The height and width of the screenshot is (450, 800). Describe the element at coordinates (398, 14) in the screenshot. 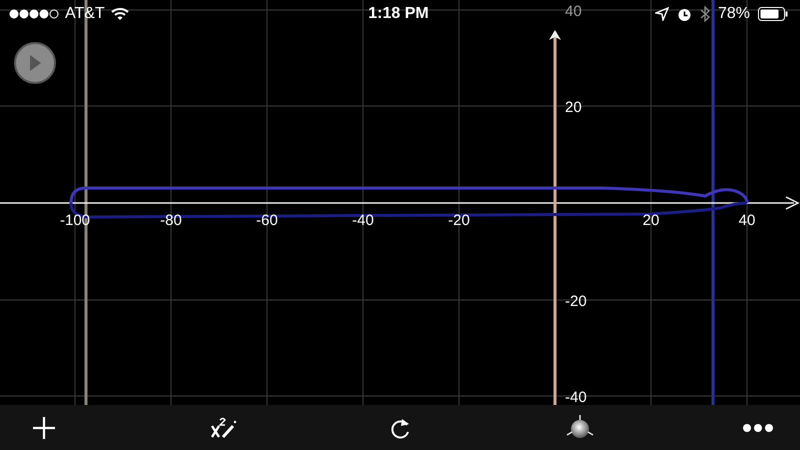

I see `clock-time: 1:18 PM` at that location.